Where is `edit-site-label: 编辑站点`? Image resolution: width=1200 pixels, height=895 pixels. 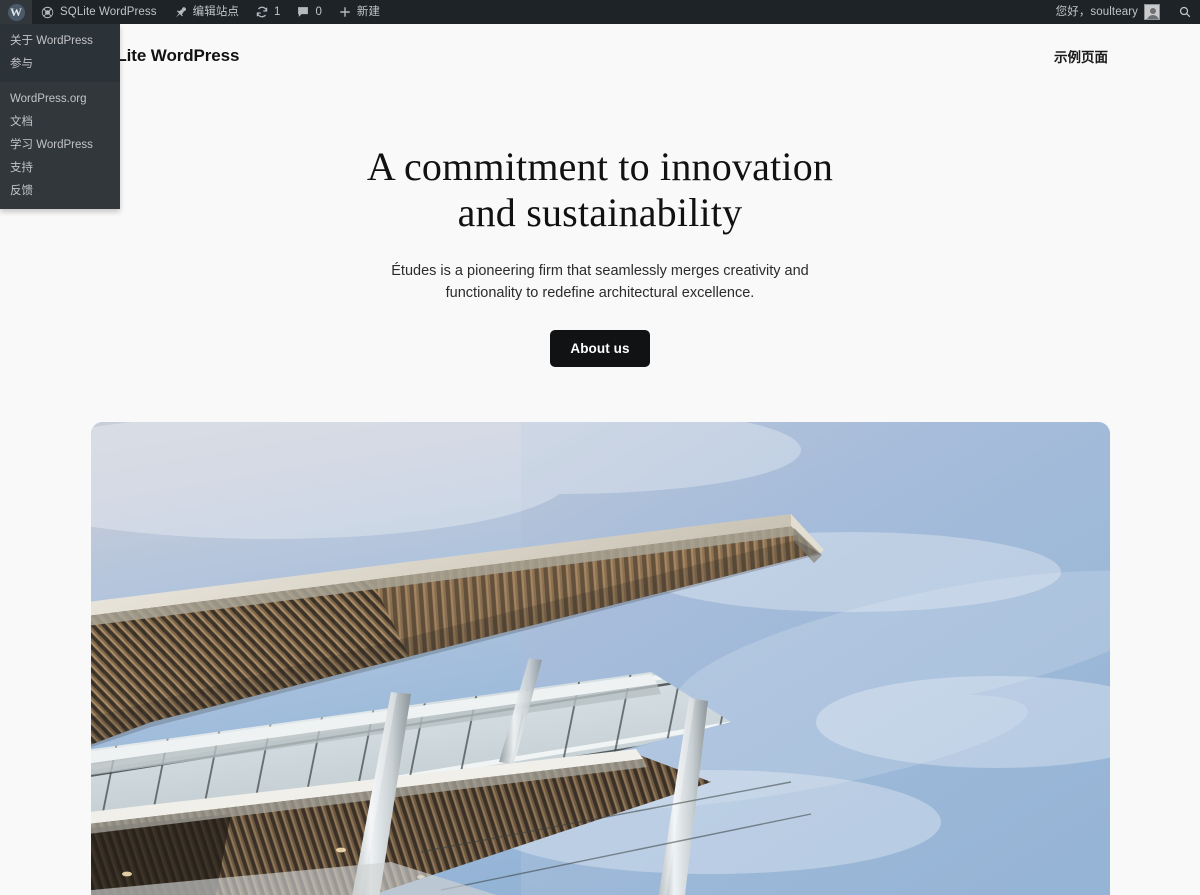 edit-site-label: 编辑站点 is located at coordinates (216, 12).